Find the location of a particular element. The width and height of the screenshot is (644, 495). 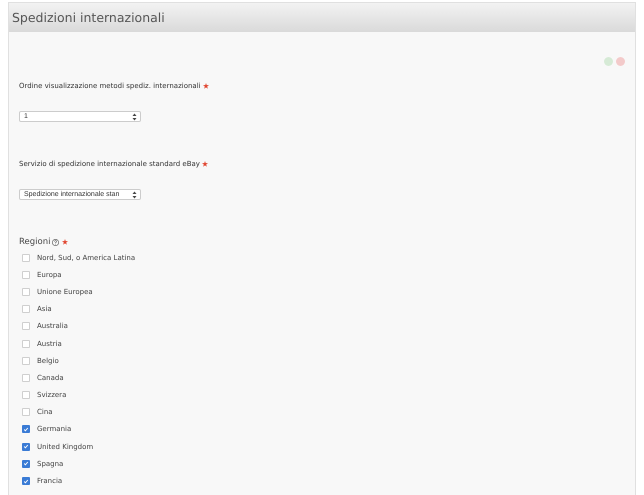

panel-title: Spedizioni internazionali is located at coordinates (88, 17).